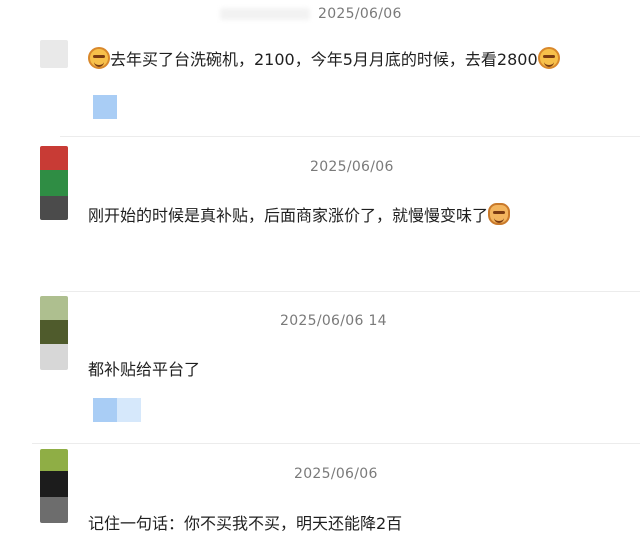  Describe the element at coordinates (245, 523) in the screenshot. I see `comment-text: 记住一句话：你不买我不买，明天还能降2百` at that location.